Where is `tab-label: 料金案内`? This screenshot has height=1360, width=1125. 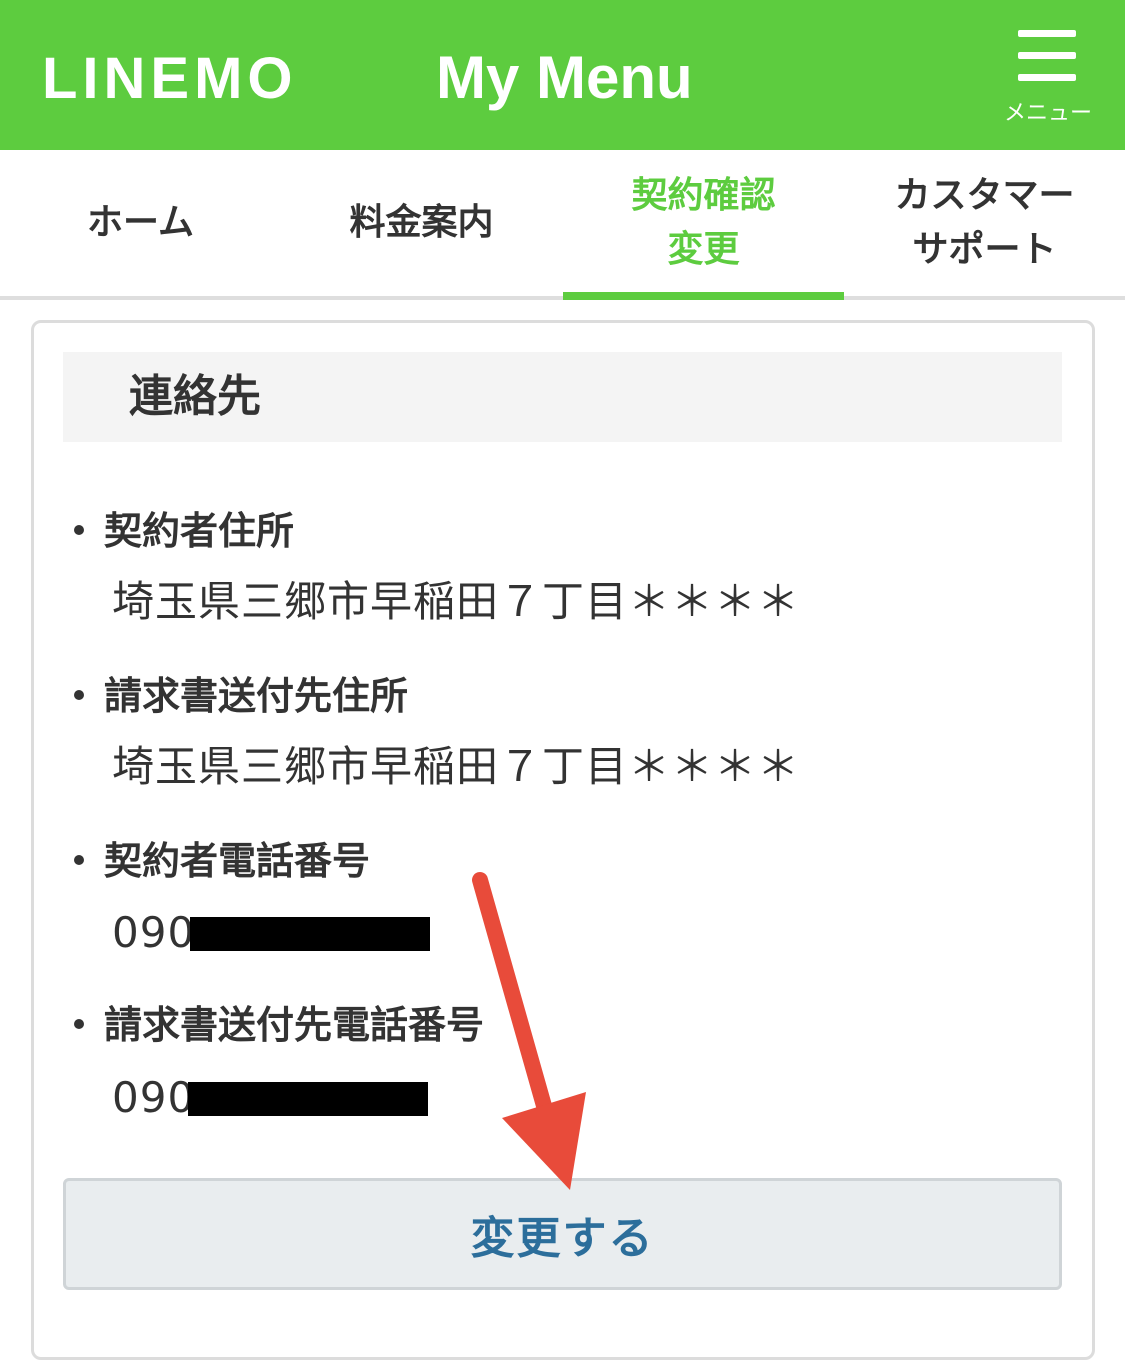
tab-label: 料金案内 is located at coordinates (421, 222).